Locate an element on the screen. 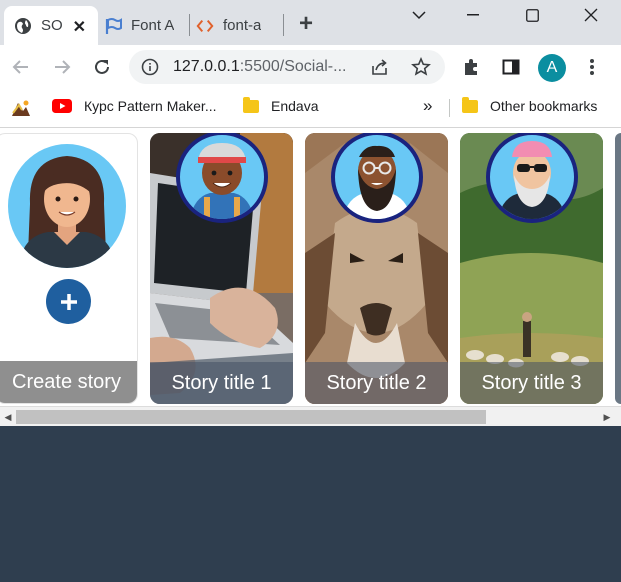  create-story-card: Create story is located at coordinates (69, 268).